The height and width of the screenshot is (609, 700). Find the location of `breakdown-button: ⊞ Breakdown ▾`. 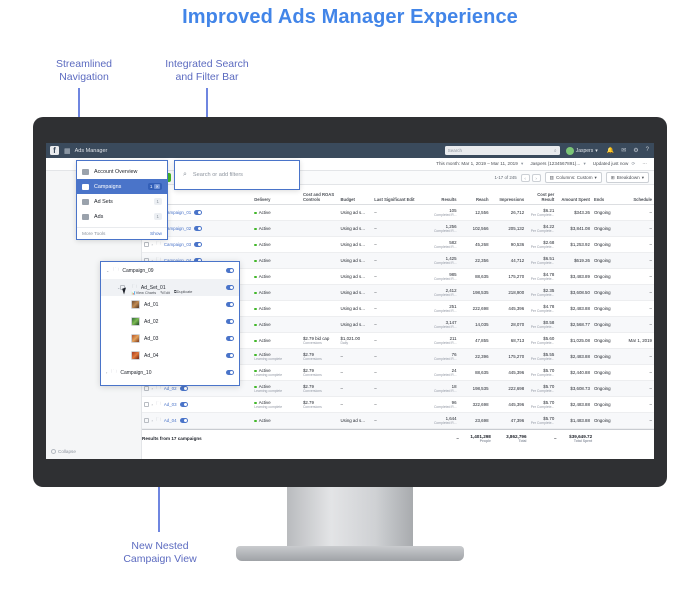

breakdown-button: ⊞ Breakdown ▾ is located at coordinates (627, 177).